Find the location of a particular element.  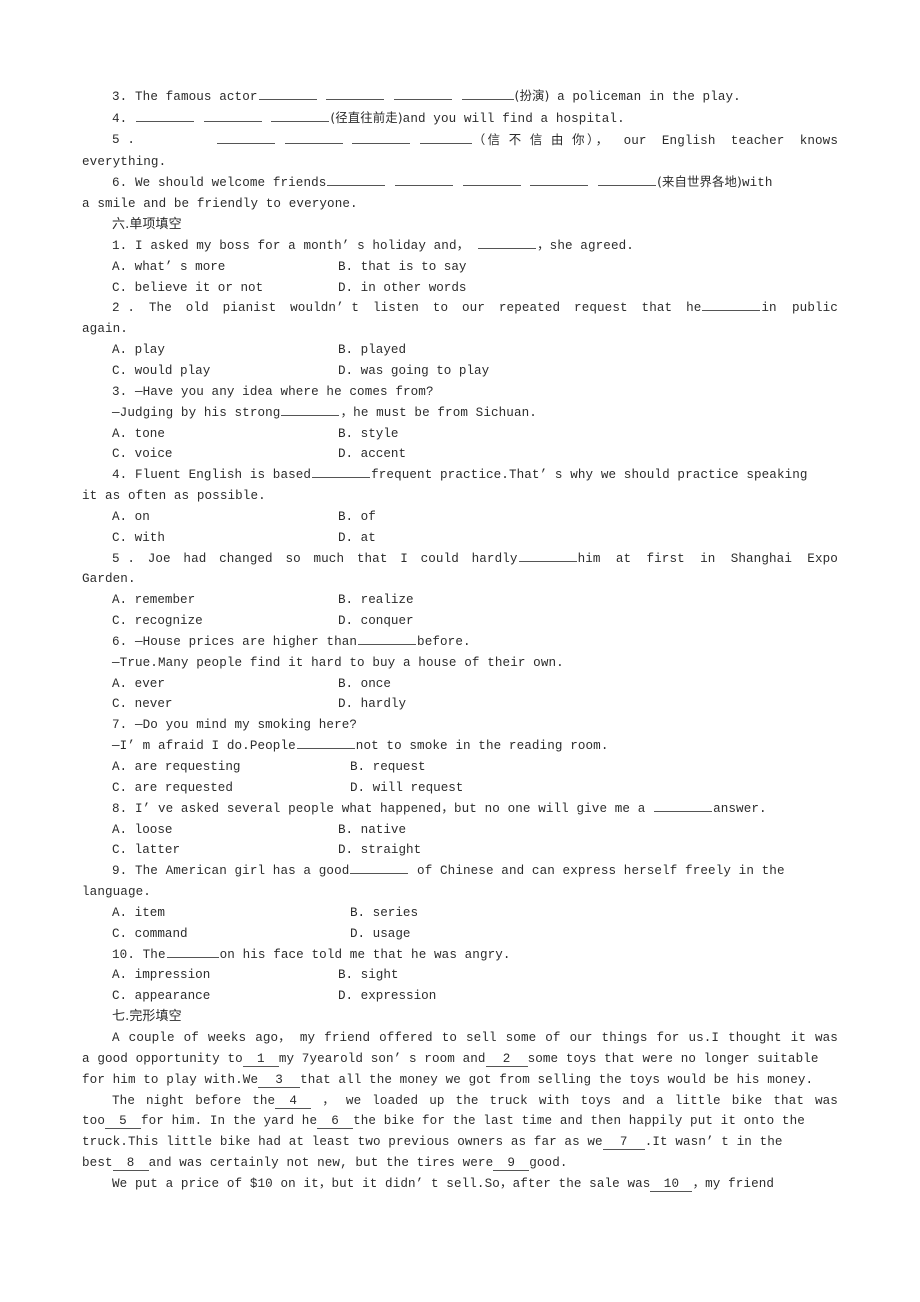

option-d: D. straight is located at coordinates (379, 850).